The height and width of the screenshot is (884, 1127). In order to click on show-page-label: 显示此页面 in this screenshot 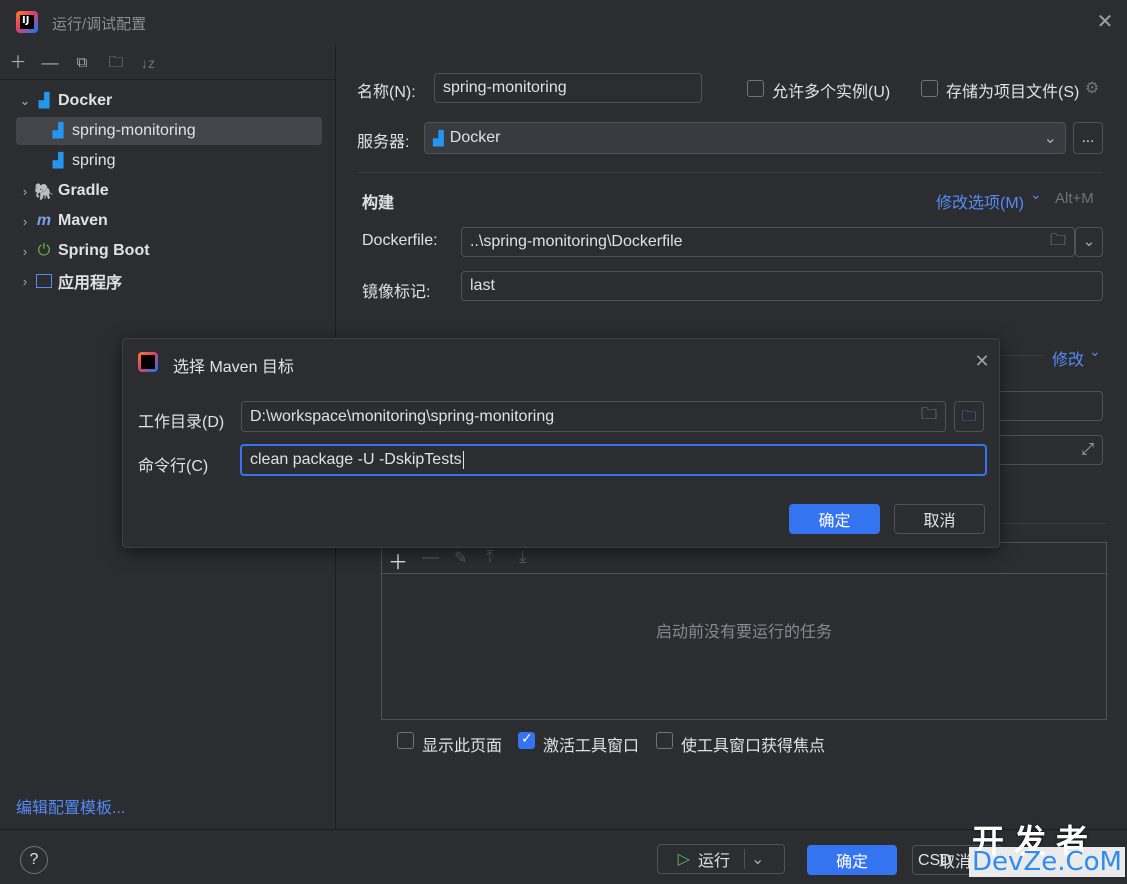, I will do `click(462, 746)`.